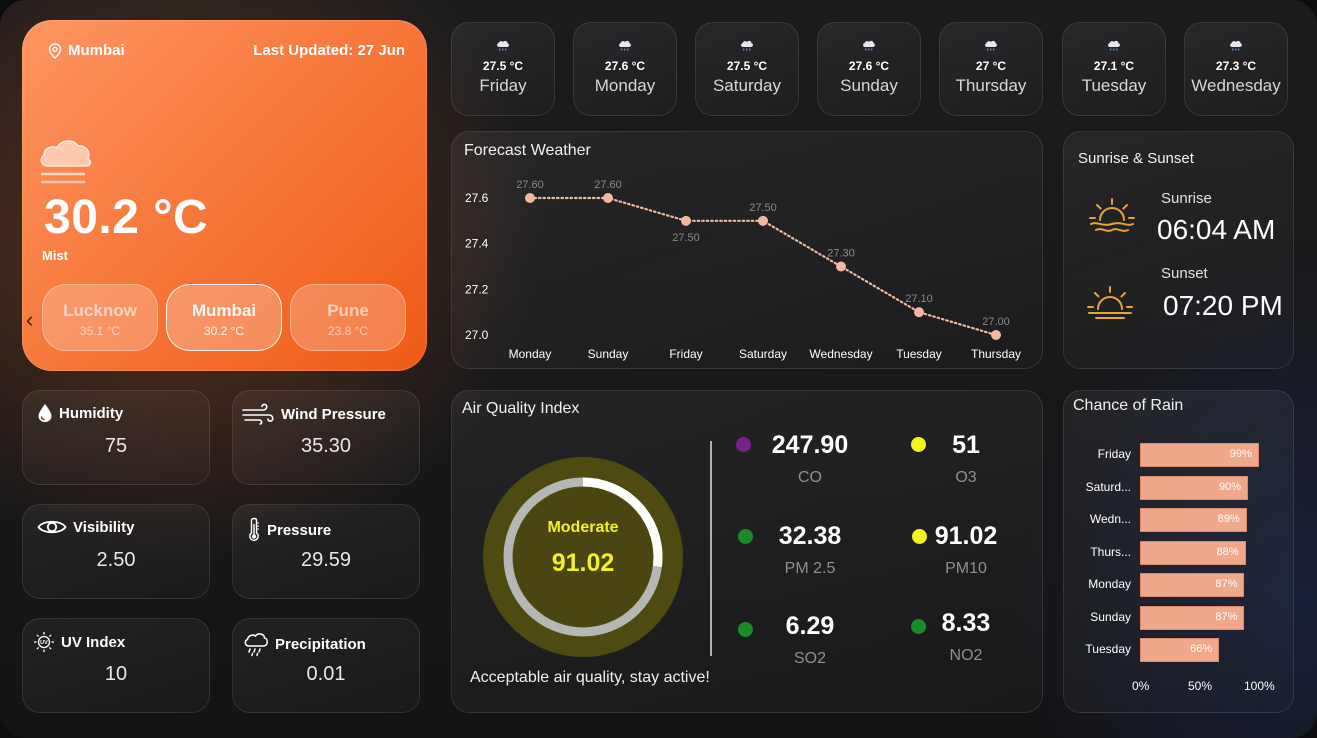  What do you see at coordinates (966, 655) in the screenshot?
I see `pollutant-name: NO2` at bounding box center [966, 655].